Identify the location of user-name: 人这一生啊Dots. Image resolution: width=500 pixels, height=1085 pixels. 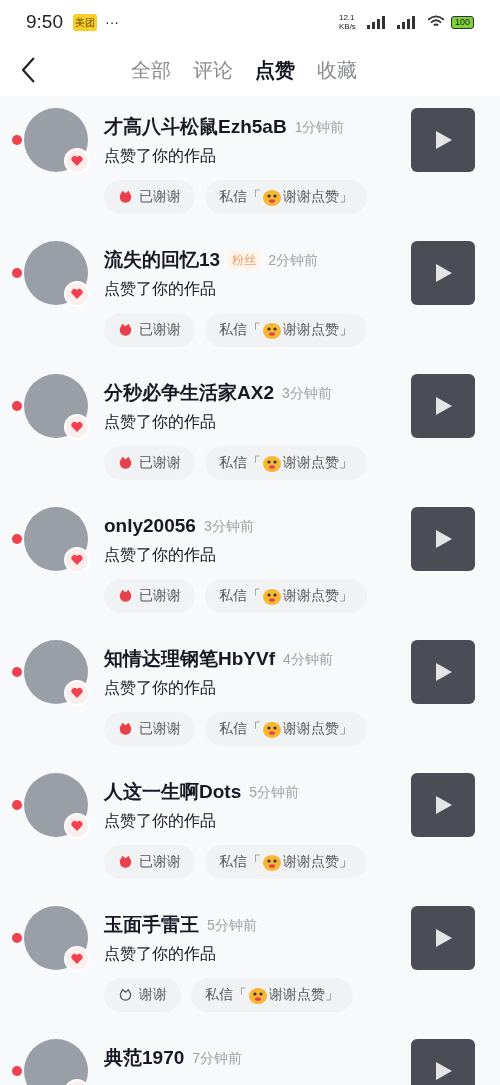
(173, 792).